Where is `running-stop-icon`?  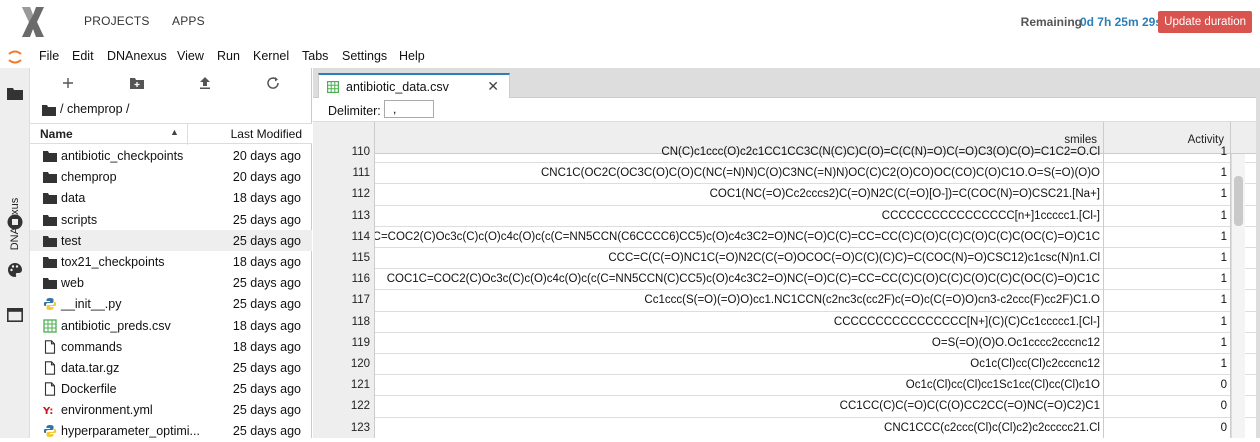 running-stop-icon is located at coordinates (15, 222).